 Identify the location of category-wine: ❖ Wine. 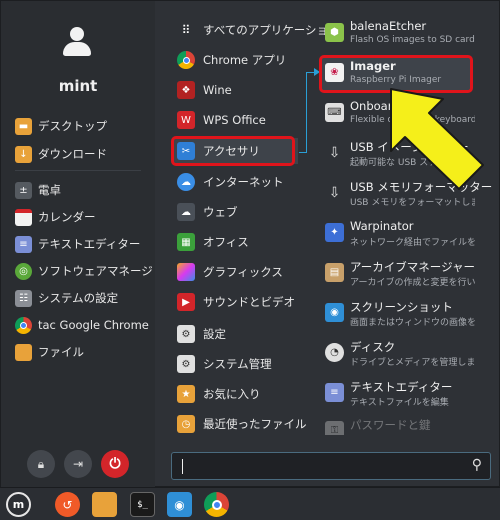
(235, 90).